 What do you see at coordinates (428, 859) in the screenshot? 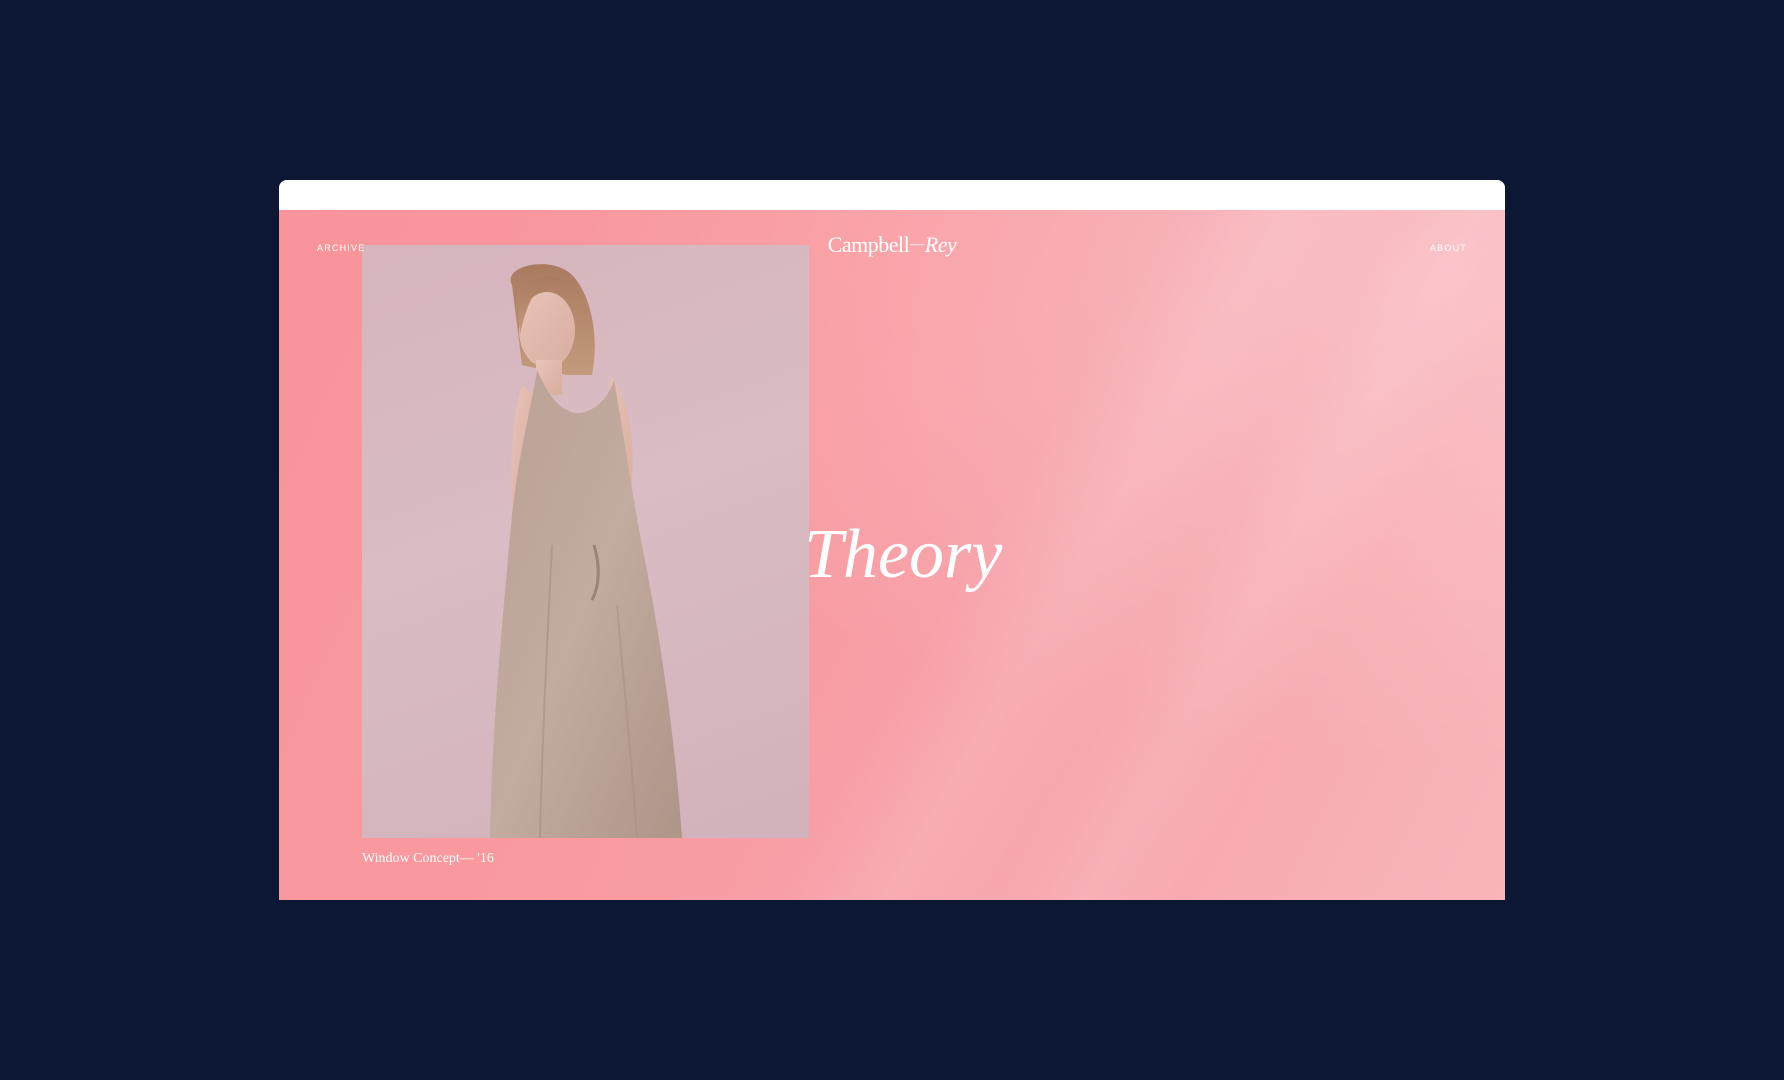
I see `hero-caption: Window Concept— '16` at bounding box center [428, 859].